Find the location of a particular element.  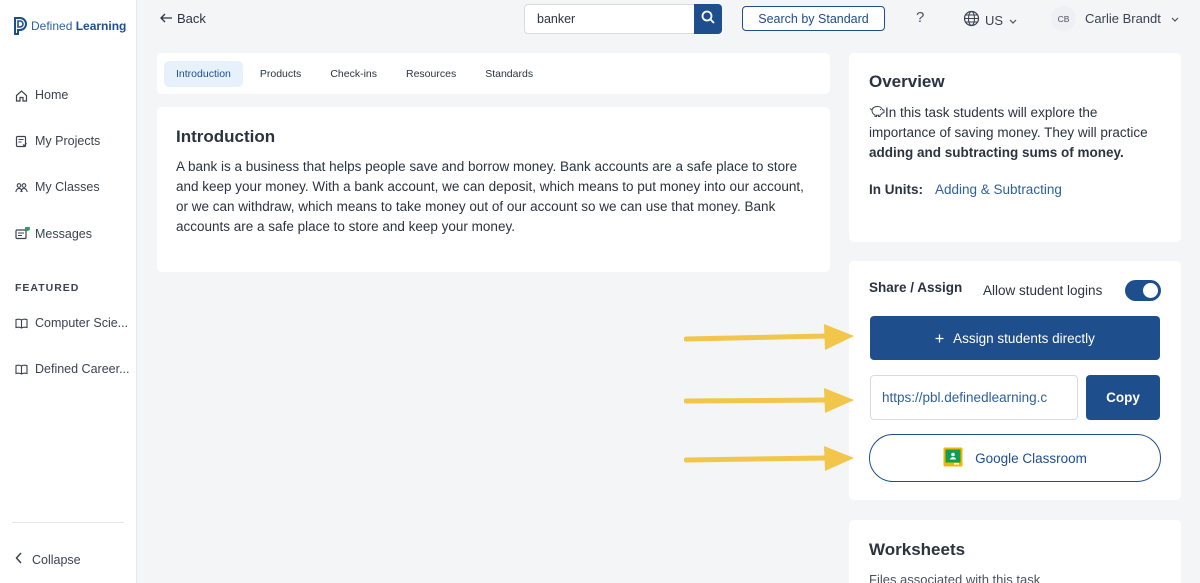

sidebar-item-label: My Classes is located at coordinates (67, 187).